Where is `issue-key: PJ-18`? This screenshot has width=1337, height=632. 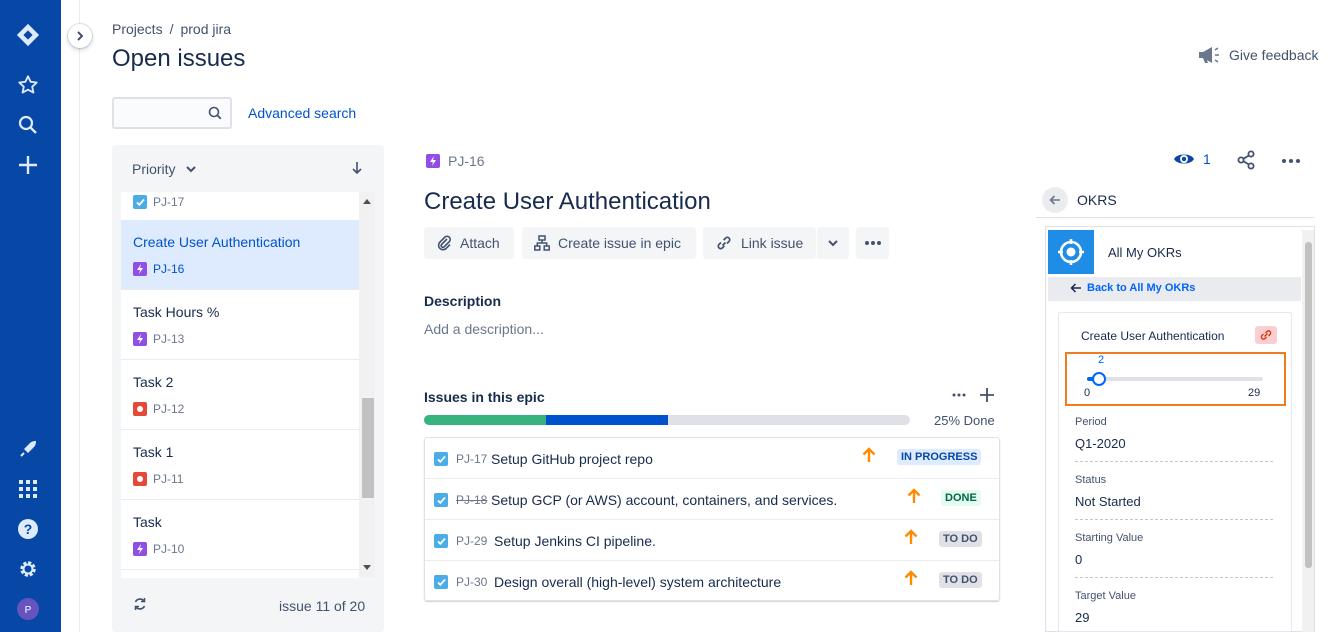
issue-key: PJ-18 is located at coordinates (471, 500).